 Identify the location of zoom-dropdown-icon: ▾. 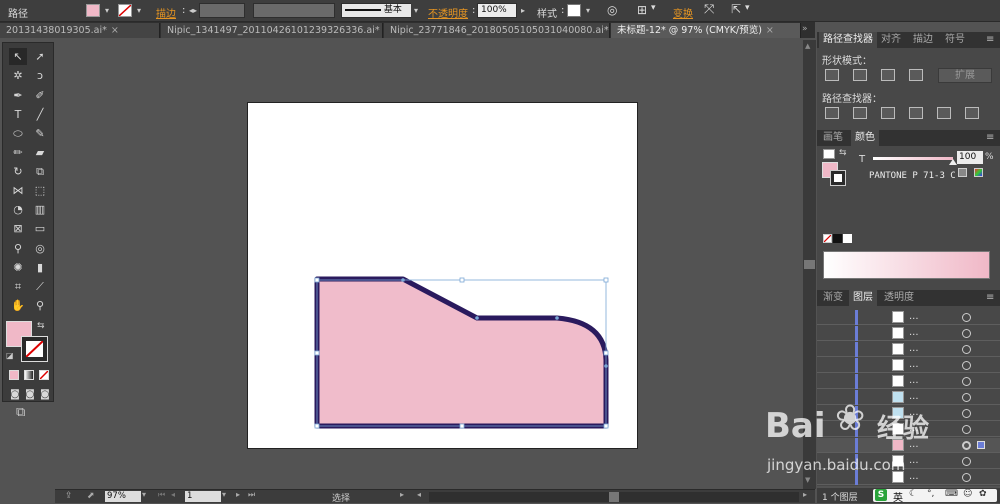
(144, 494).